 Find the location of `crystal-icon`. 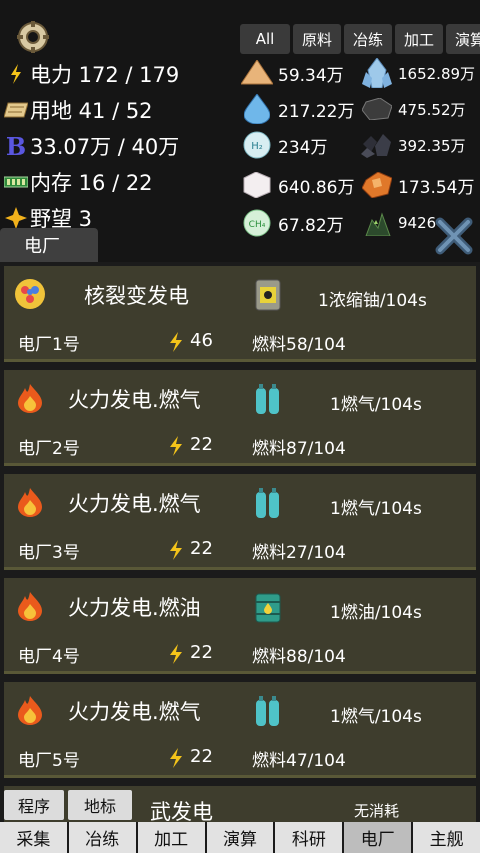

crystal-icon is located at coordinates (377, 73).